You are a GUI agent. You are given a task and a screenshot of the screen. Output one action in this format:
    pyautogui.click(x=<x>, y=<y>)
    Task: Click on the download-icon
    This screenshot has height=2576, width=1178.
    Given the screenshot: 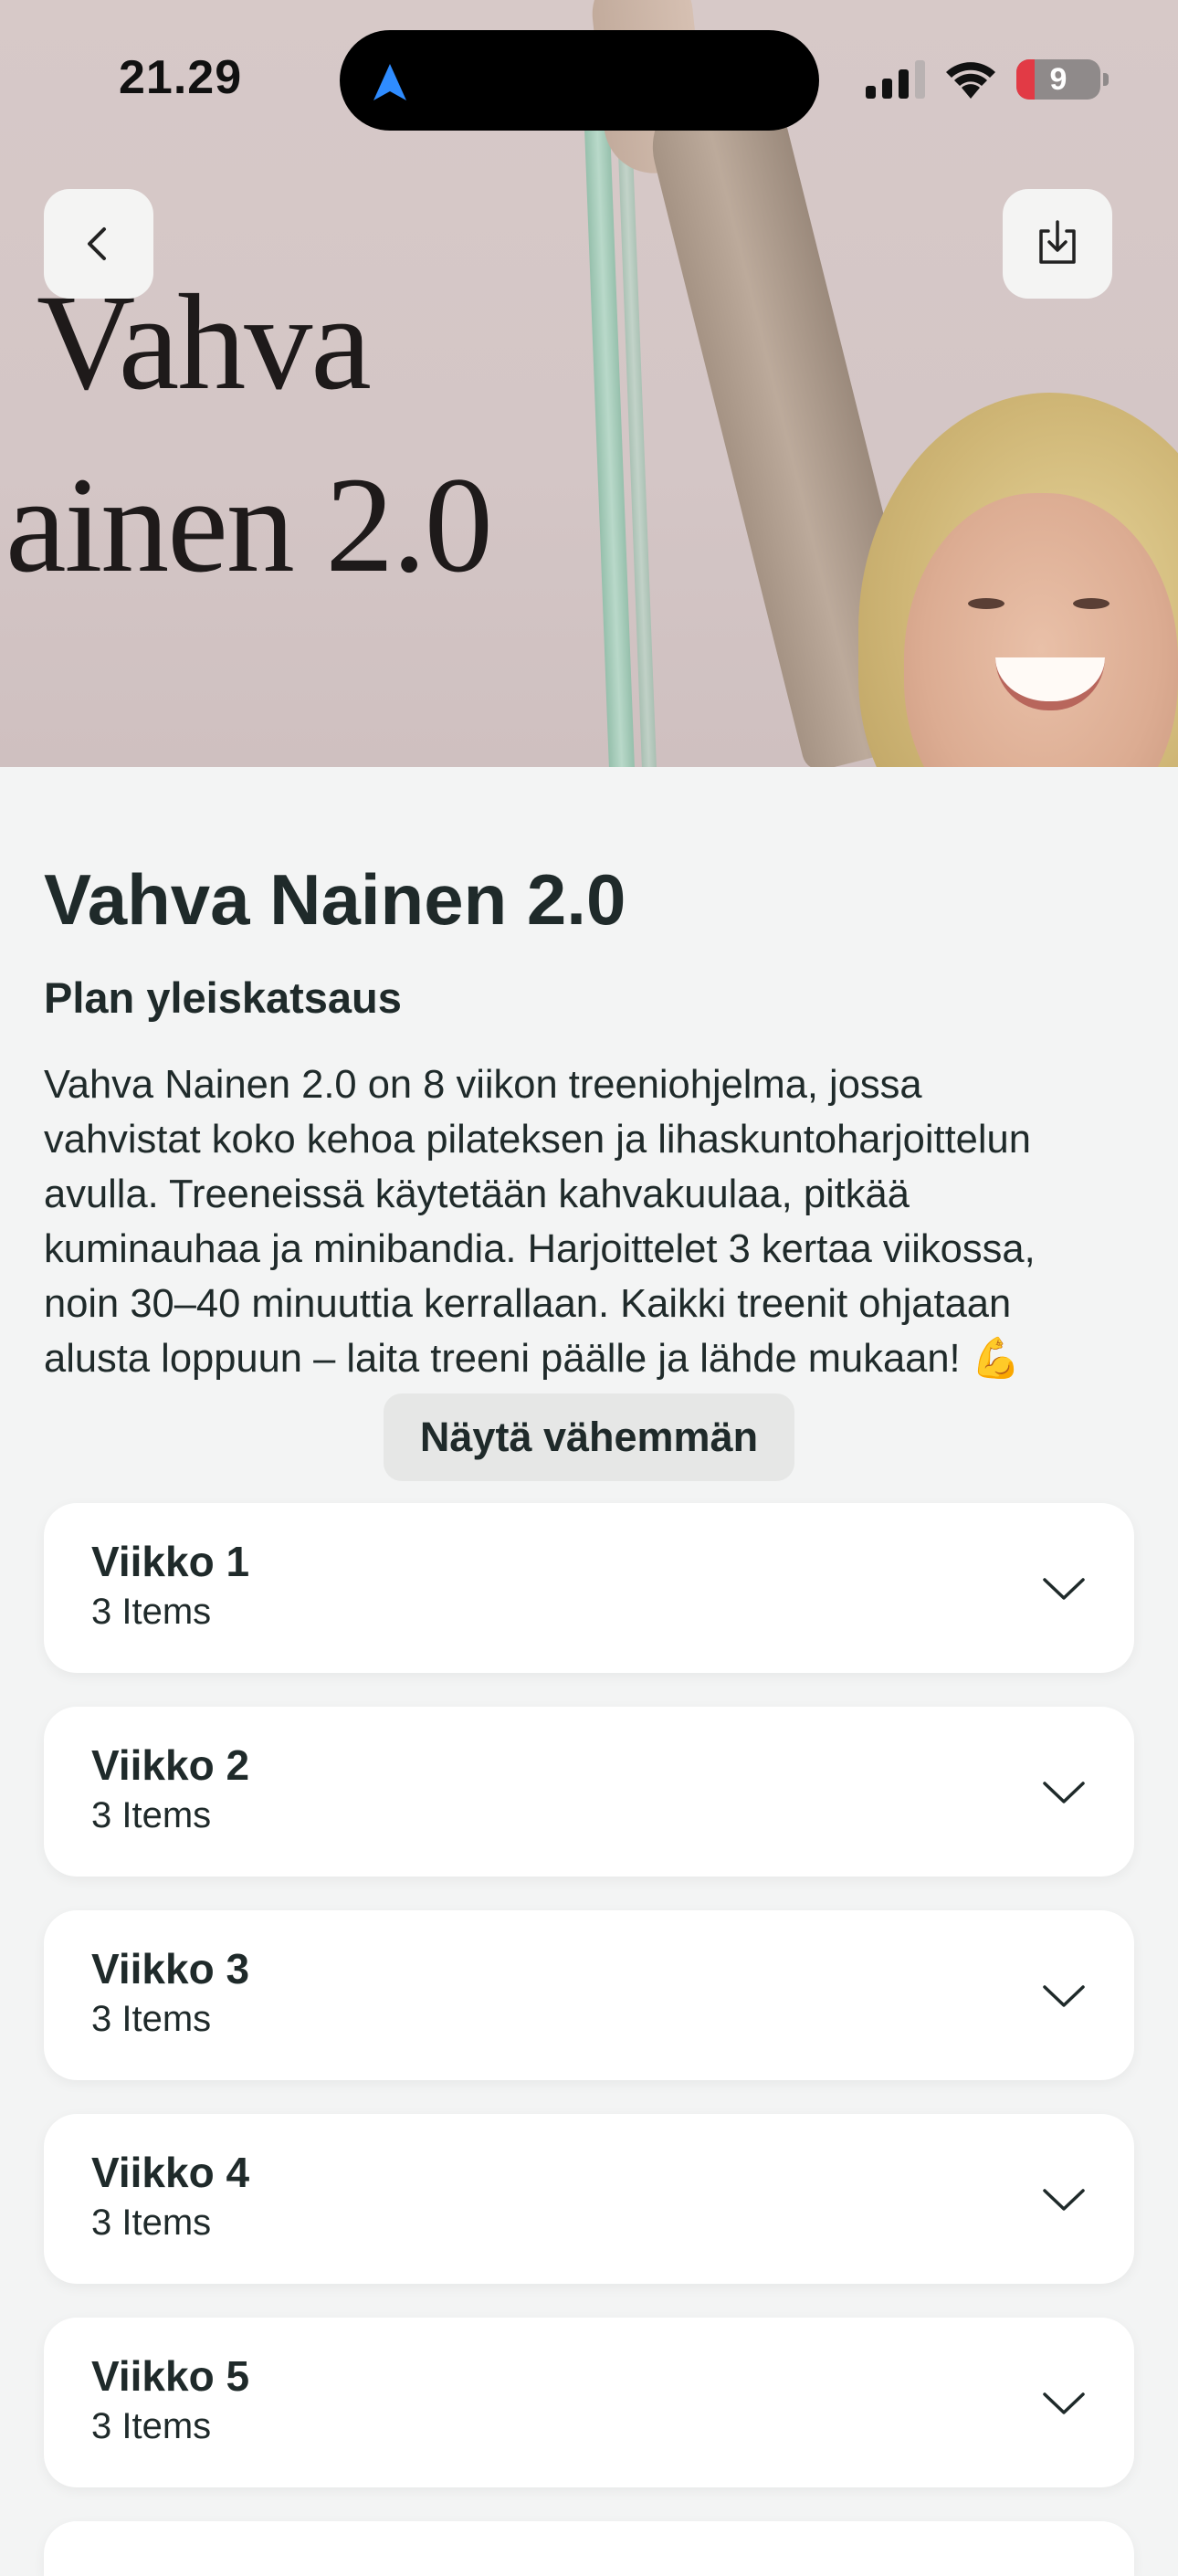 What is the action you would take?
    pyautogui.click(x=1057, y=242)
    